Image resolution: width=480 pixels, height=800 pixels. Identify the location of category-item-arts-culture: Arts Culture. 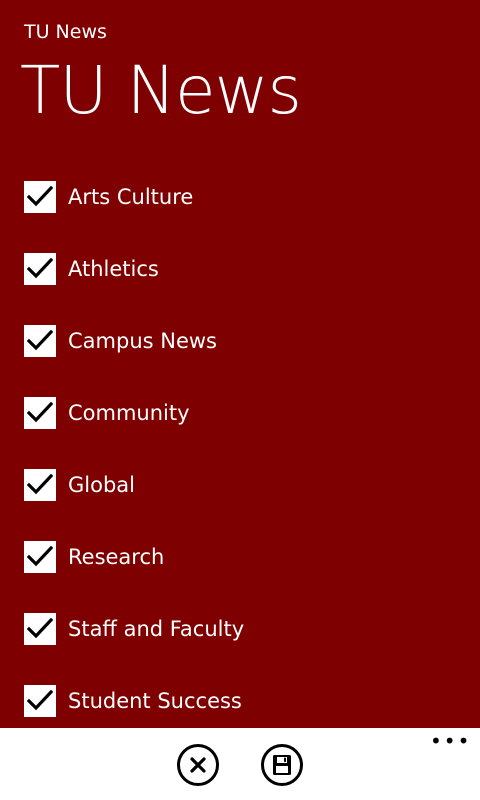
(239, 217).